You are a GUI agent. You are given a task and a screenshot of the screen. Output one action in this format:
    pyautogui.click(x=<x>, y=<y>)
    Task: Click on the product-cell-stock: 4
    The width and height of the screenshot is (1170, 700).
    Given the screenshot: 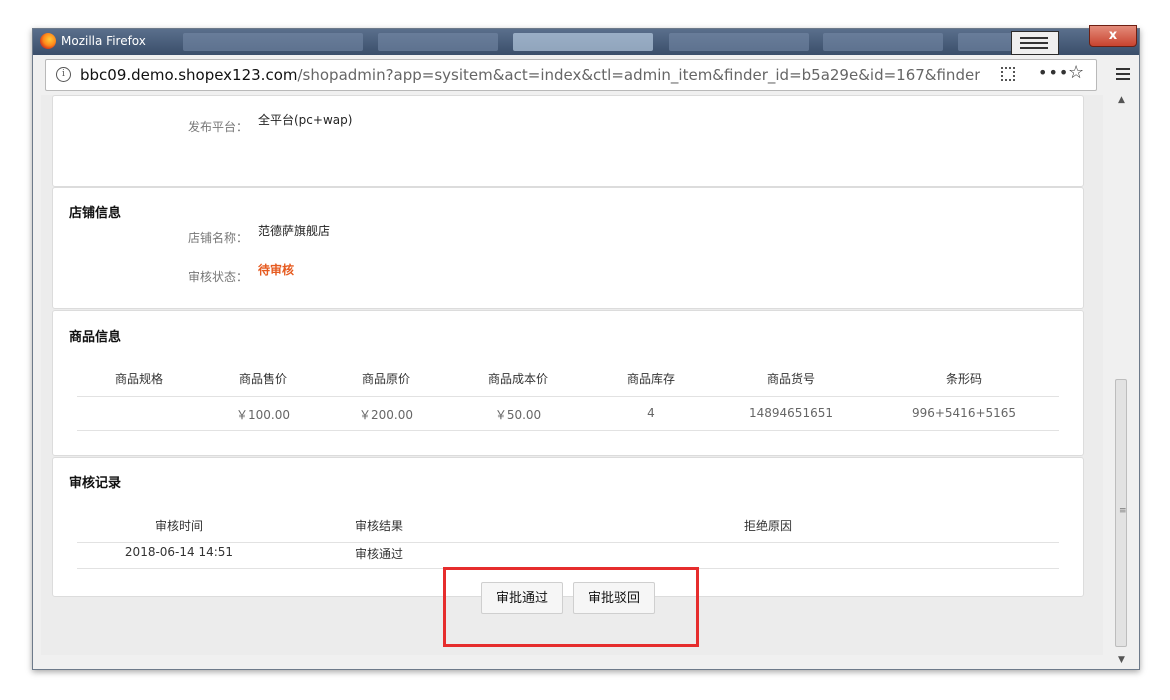 What is the action you would take?
    pyautogui.click(x=651, y=413)
    